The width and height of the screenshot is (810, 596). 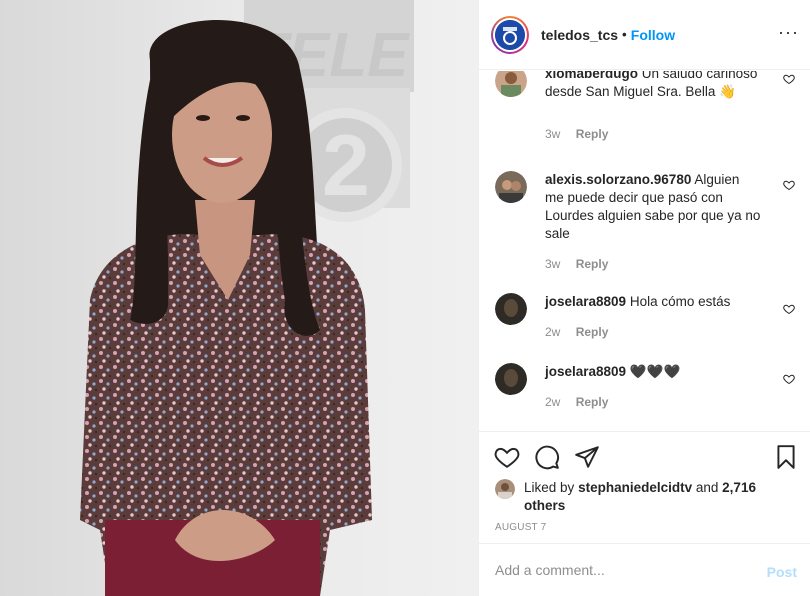 I want to click on comment-username: alexis.solorzano.96780, so click(x=618, y=179).